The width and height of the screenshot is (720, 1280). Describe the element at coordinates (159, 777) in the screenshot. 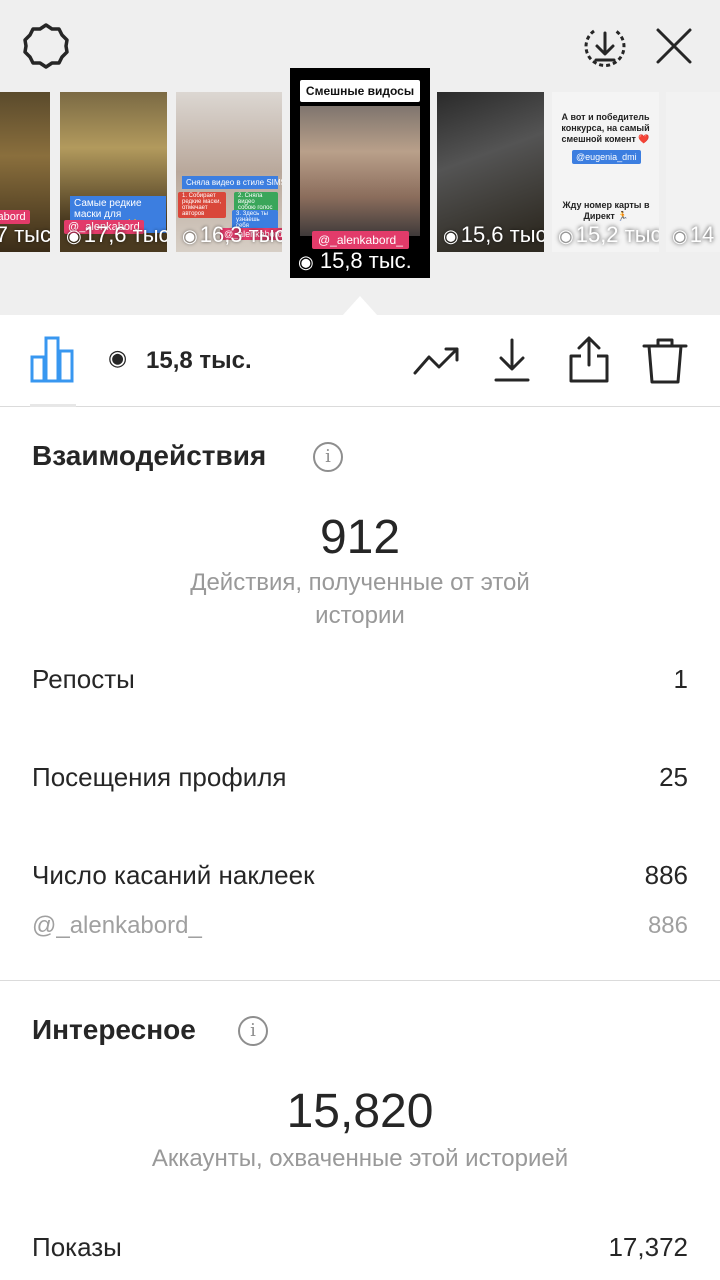

I see `stat-label: Посещения профиля` at that location.